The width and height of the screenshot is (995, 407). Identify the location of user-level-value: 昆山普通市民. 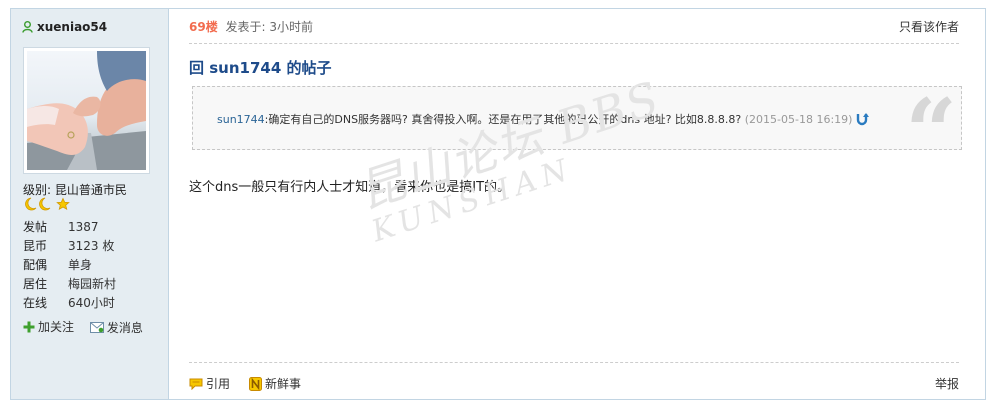
(90, 190).